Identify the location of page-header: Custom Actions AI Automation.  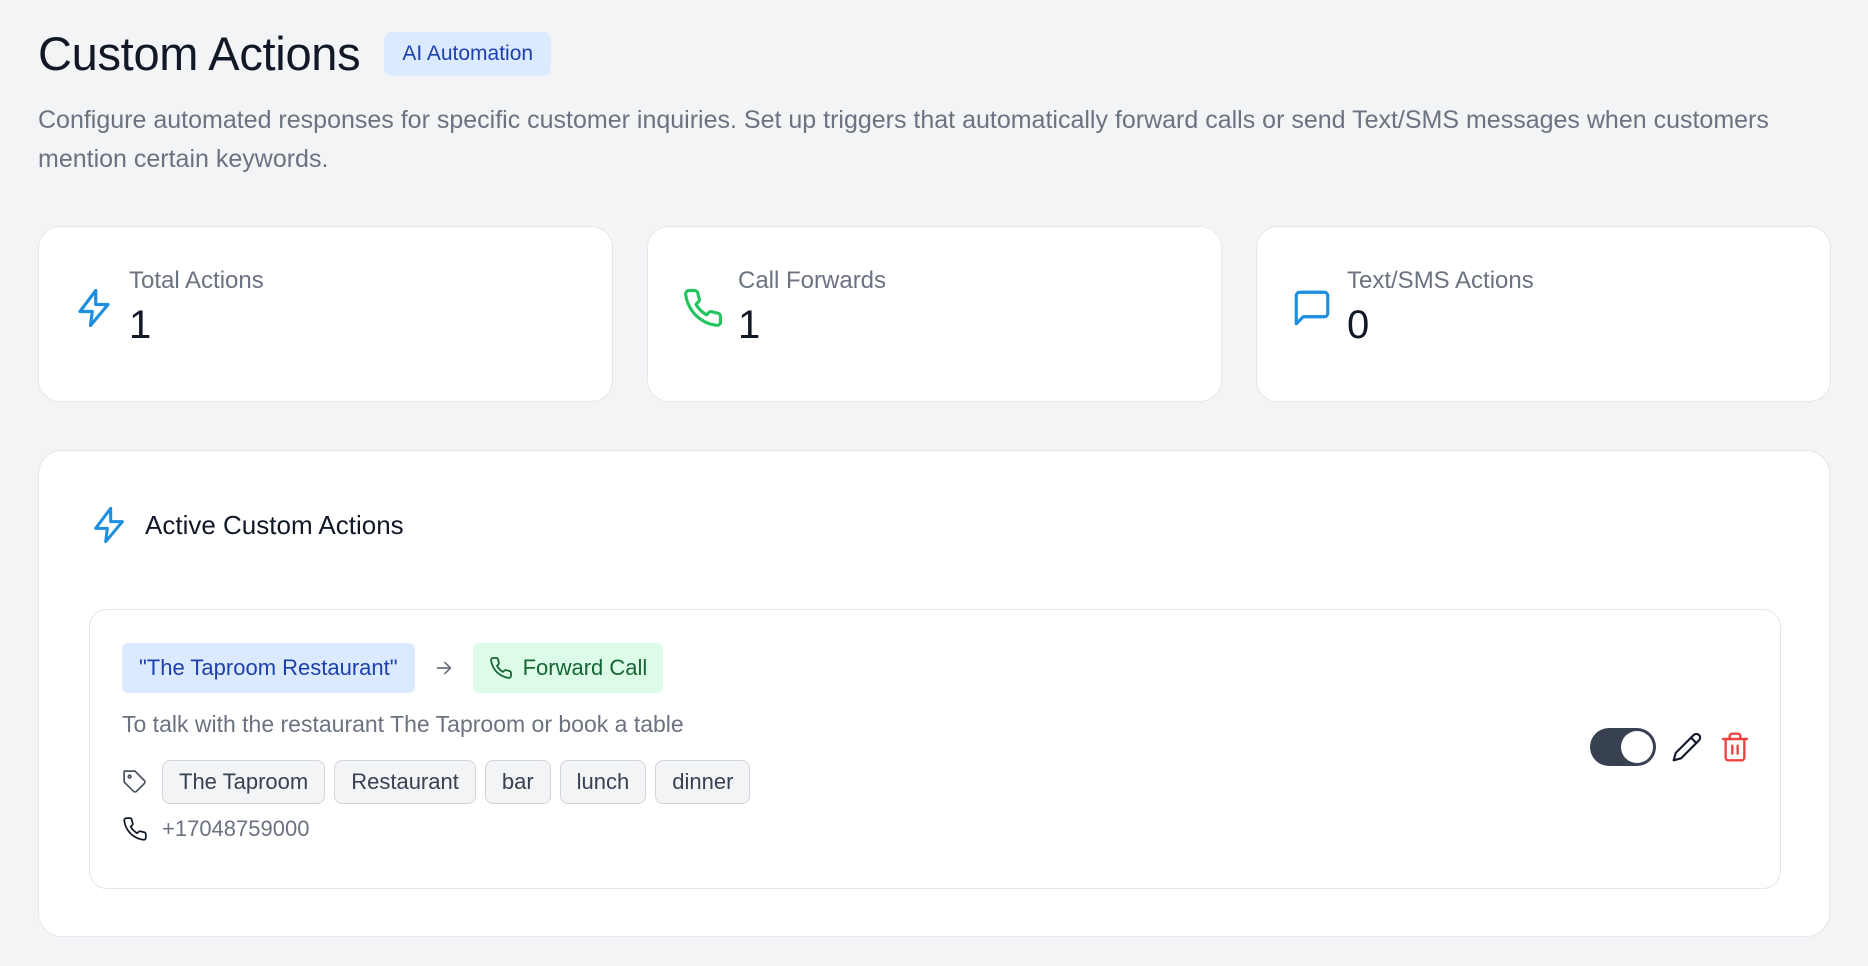
(295, 53).